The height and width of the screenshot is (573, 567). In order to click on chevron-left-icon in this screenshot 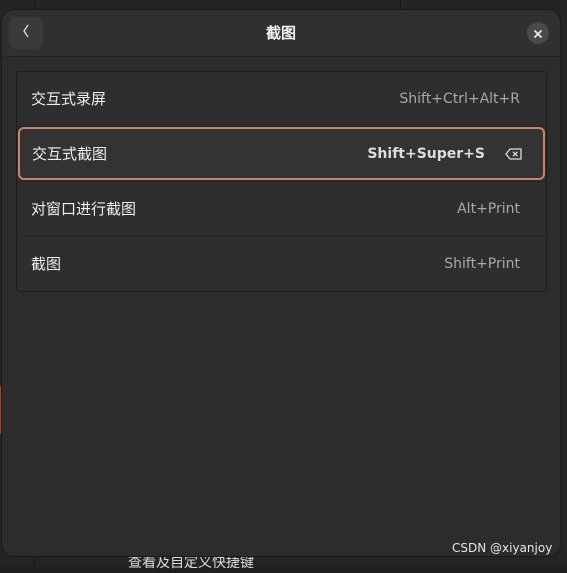, I will do `click(26, 33)`.